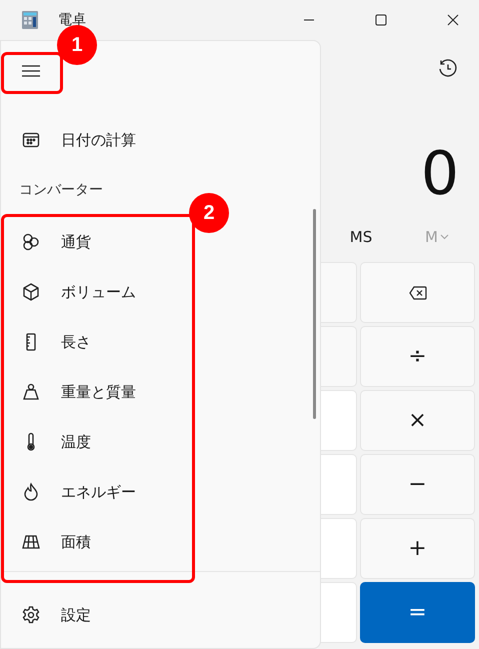  Describe the element at coordinates (361, 237) in the screenshot. I see `memory-store-button: MS` at that location.